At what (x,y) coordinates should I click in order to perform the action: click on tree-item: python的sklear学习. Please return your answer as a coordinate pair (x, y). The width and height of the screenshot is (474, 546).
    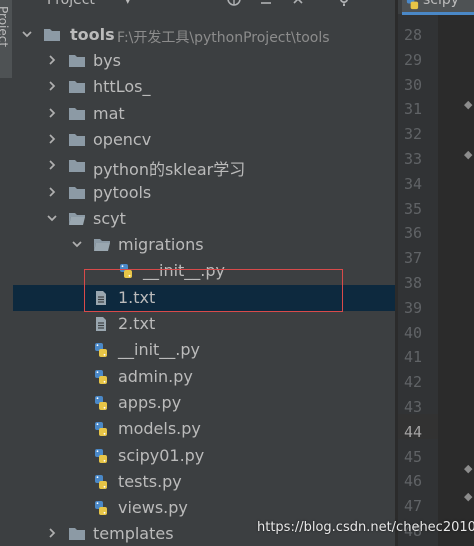
    Looking at the image, I should click on (205, 166).